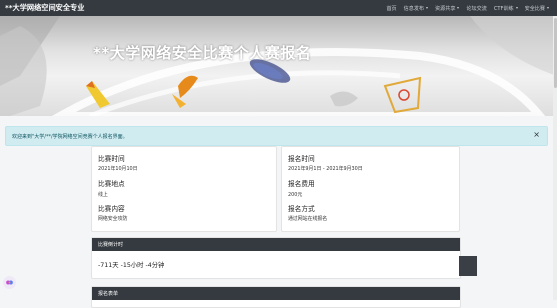  What do you see at coordinates (111, 184) in the screenshot?
I see `competition-place-label: 比赛地点` at bounding box center [111, 184].